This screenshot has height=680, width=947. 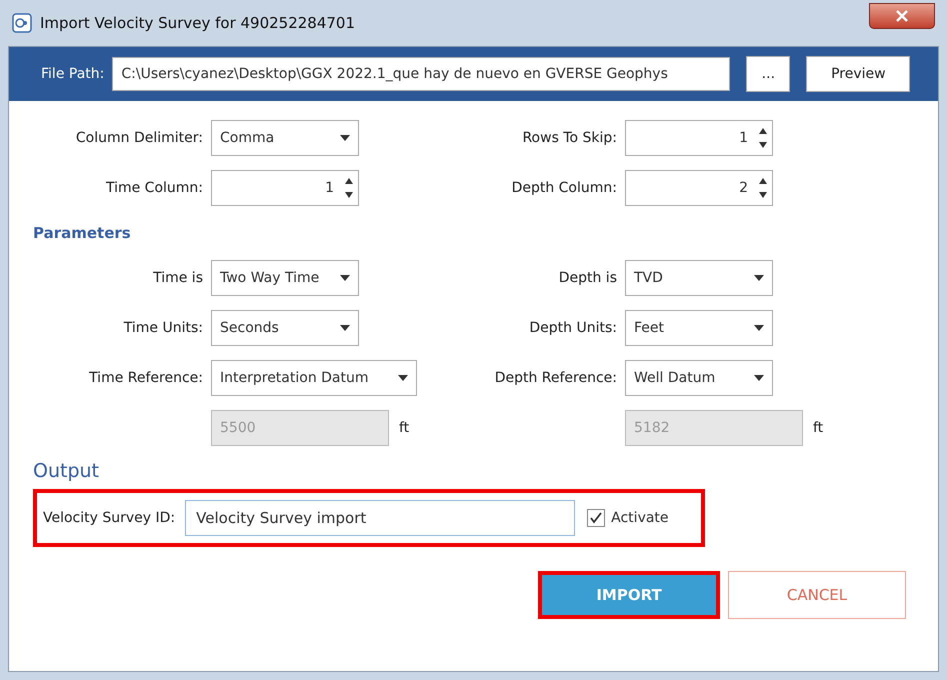 What do you see at coordinates (300, 428) in the screenshot?
I see `readonly-field: 5500` at bounding box center [300, 428].